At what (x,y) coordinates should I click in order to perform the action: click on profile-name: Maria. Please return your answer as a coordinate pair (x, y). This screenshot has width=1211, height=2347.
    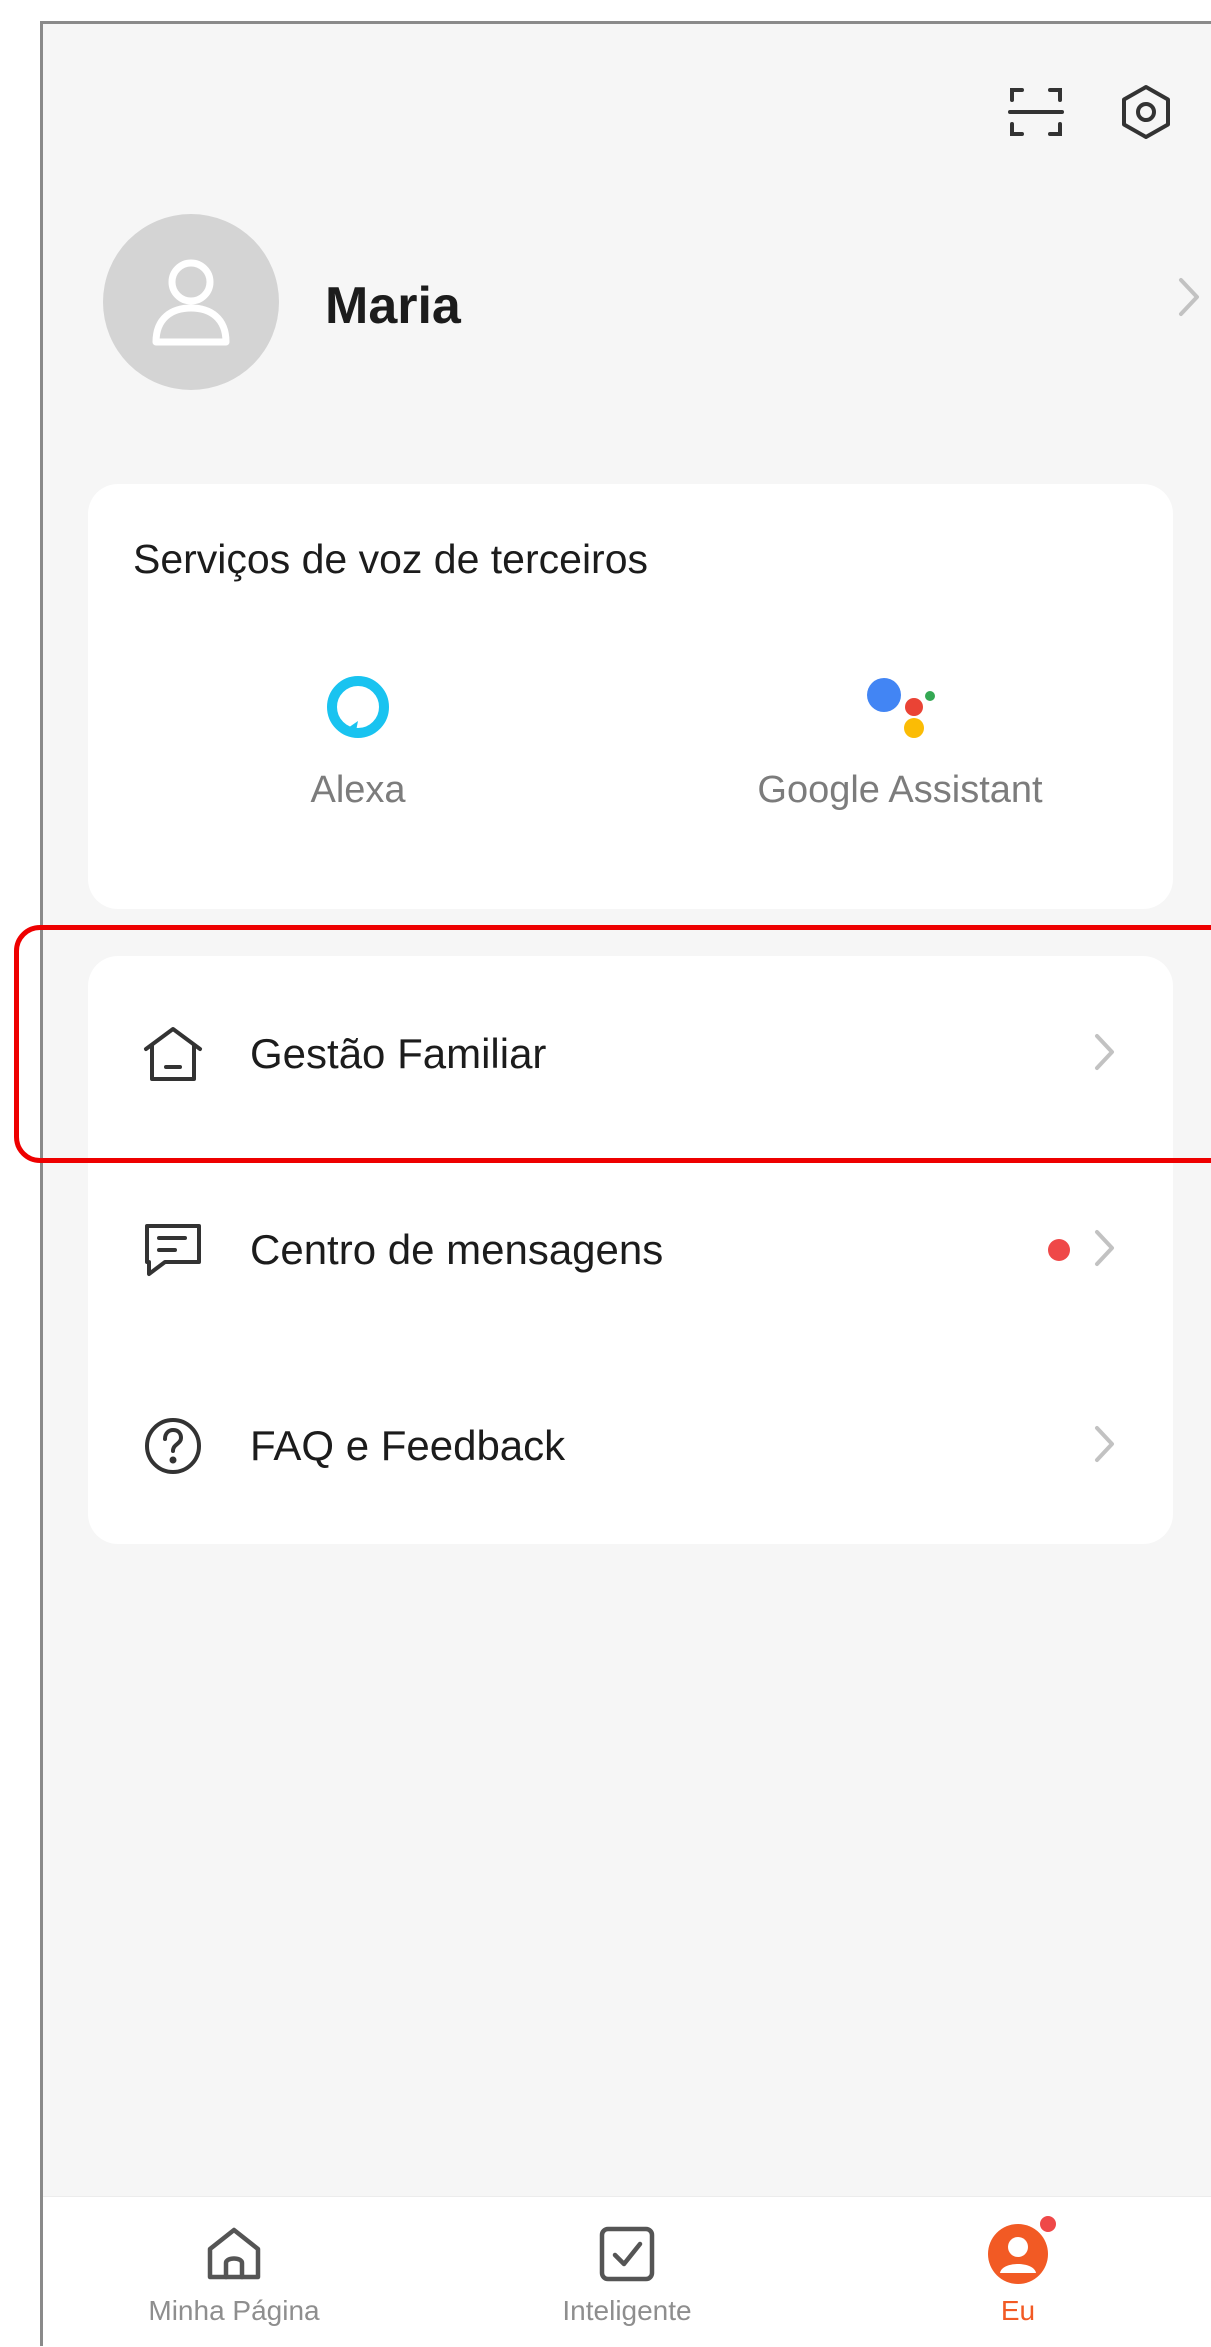
    Looking at the image, I should click on (393, 306).